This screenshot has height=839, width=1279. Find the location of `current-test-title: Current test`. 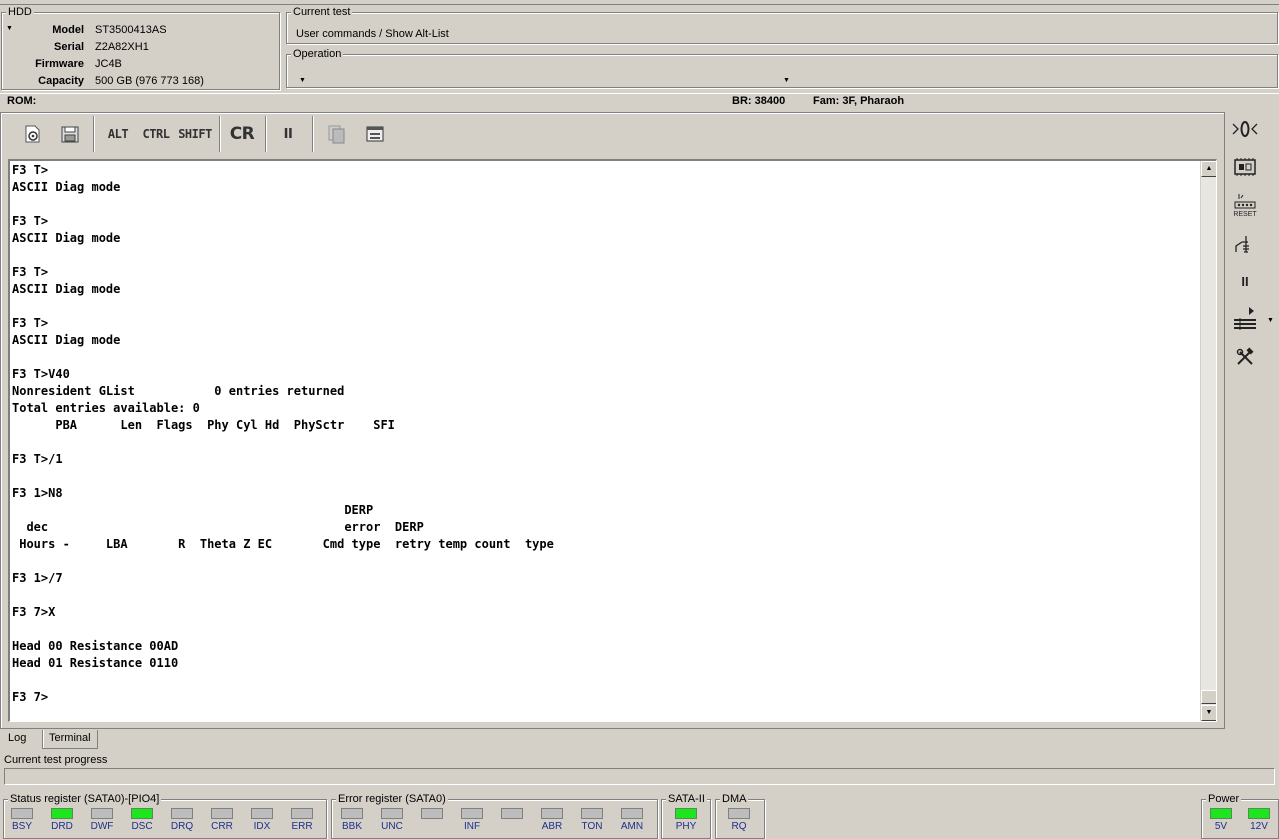

current-test-title: Current test is located at coordinates (322, 12).